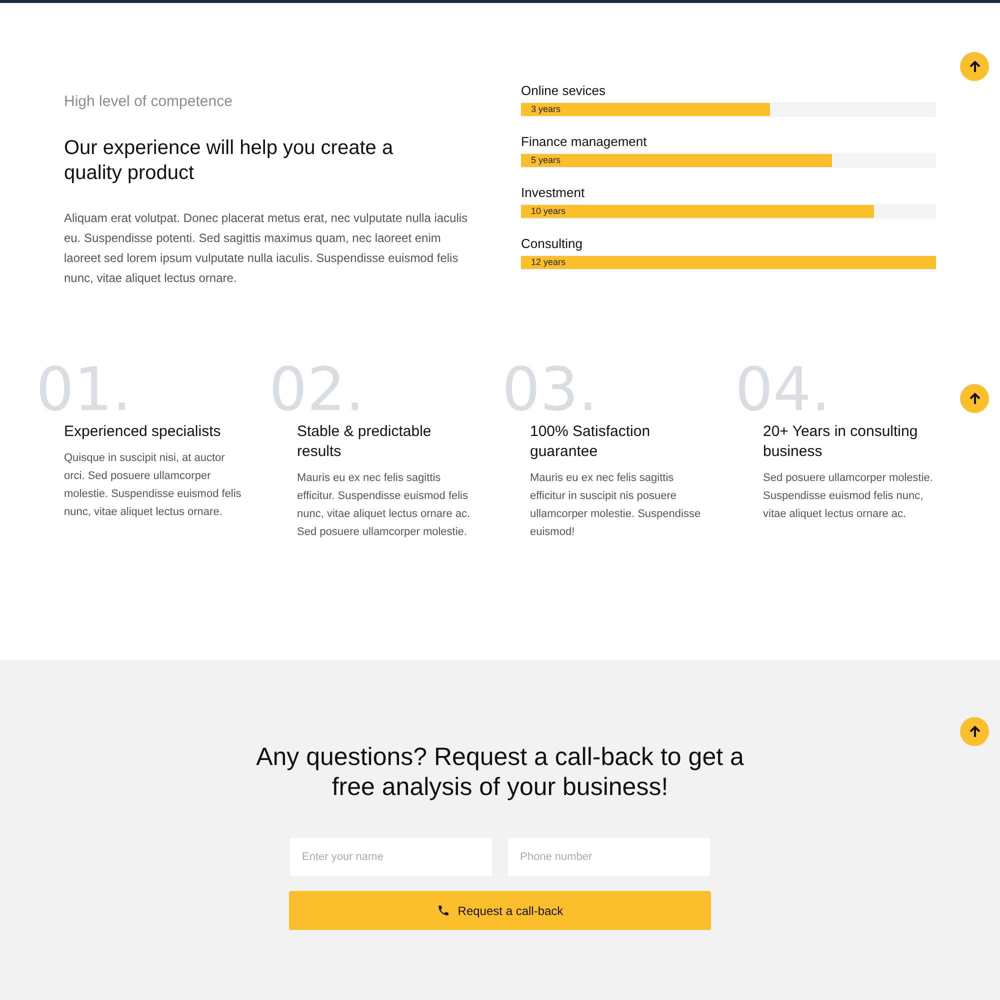 Image resolution: width=1000 pixels, height=1000 pixels. Describe the element at coordinates (143, 432) in the screenshot. I see `feature-title: Experienced specialists` at that location.